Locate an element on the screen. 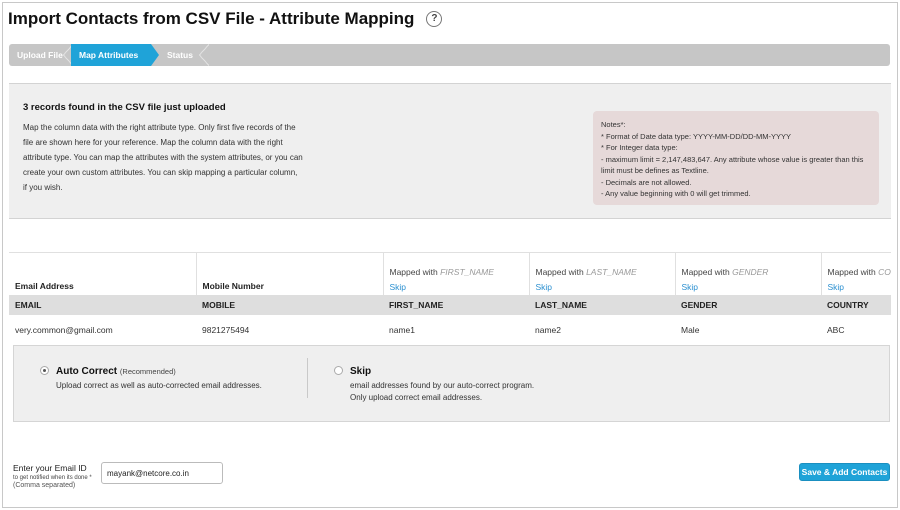  notify-email-input is located at coordinates (162, 473).